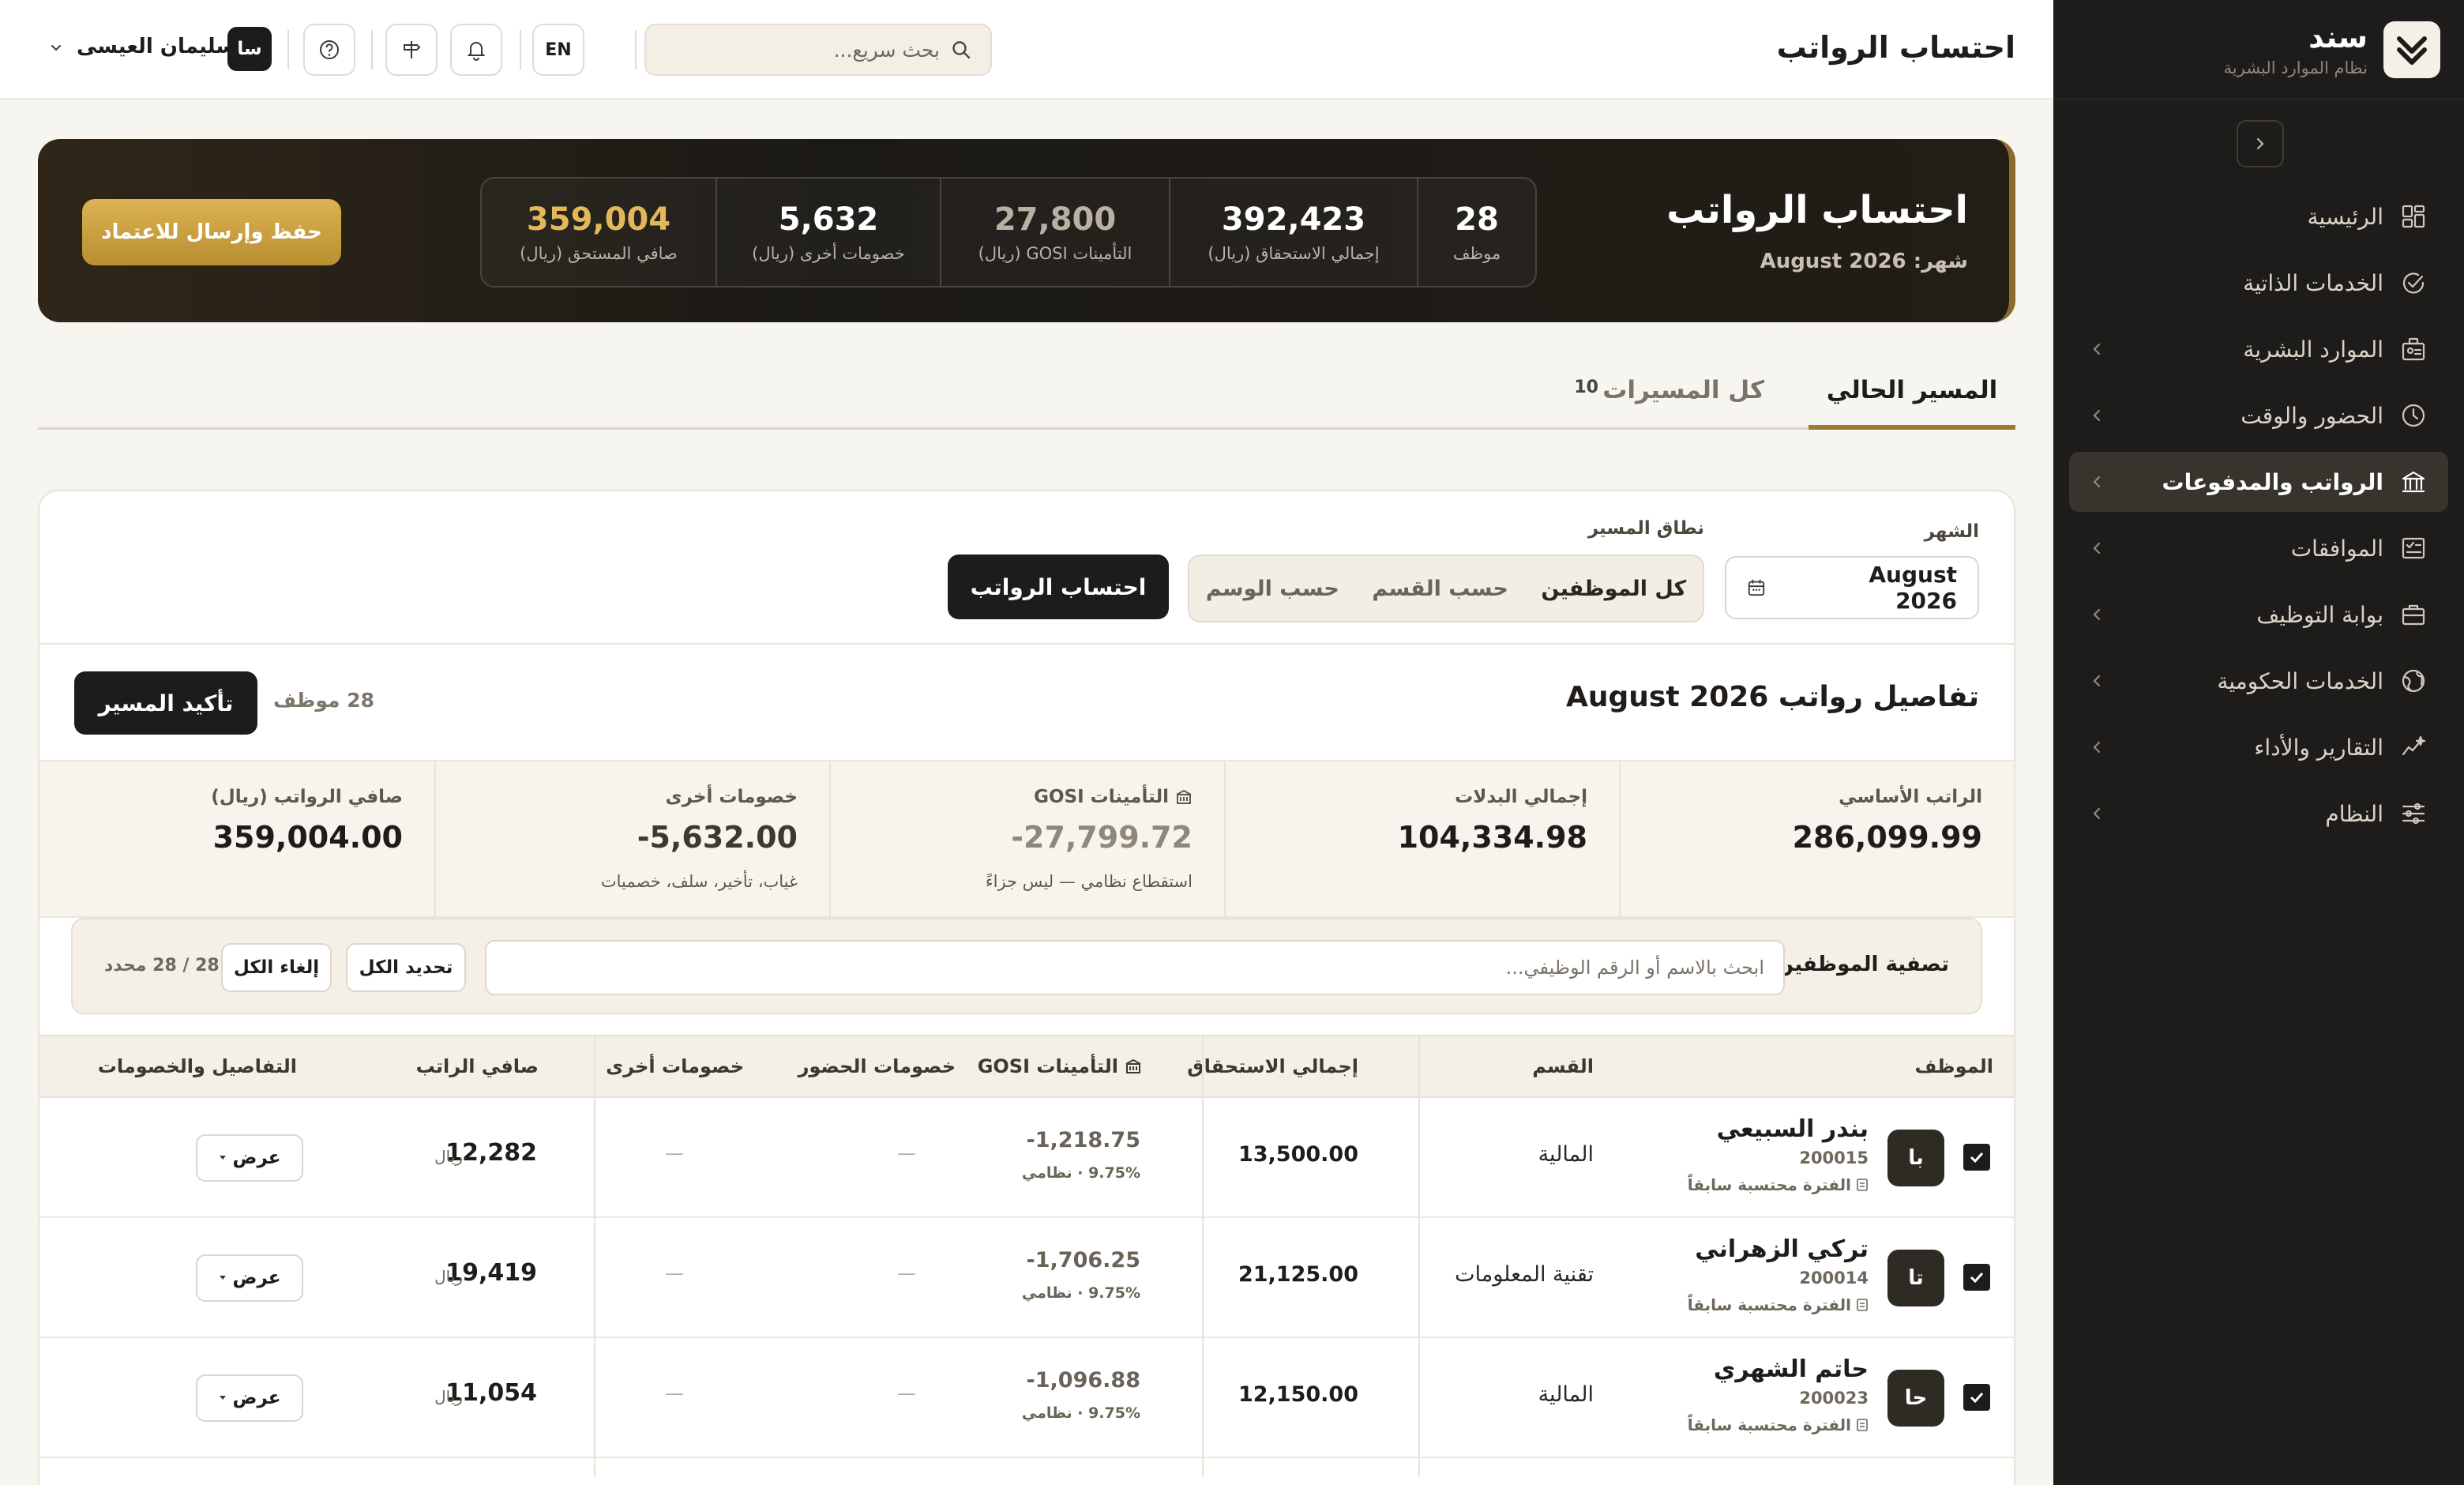 This screenshot has height=1485, width=2464. I want to click on calculate-payroll-button: احتساب الرواتب, so click(1058, 587).